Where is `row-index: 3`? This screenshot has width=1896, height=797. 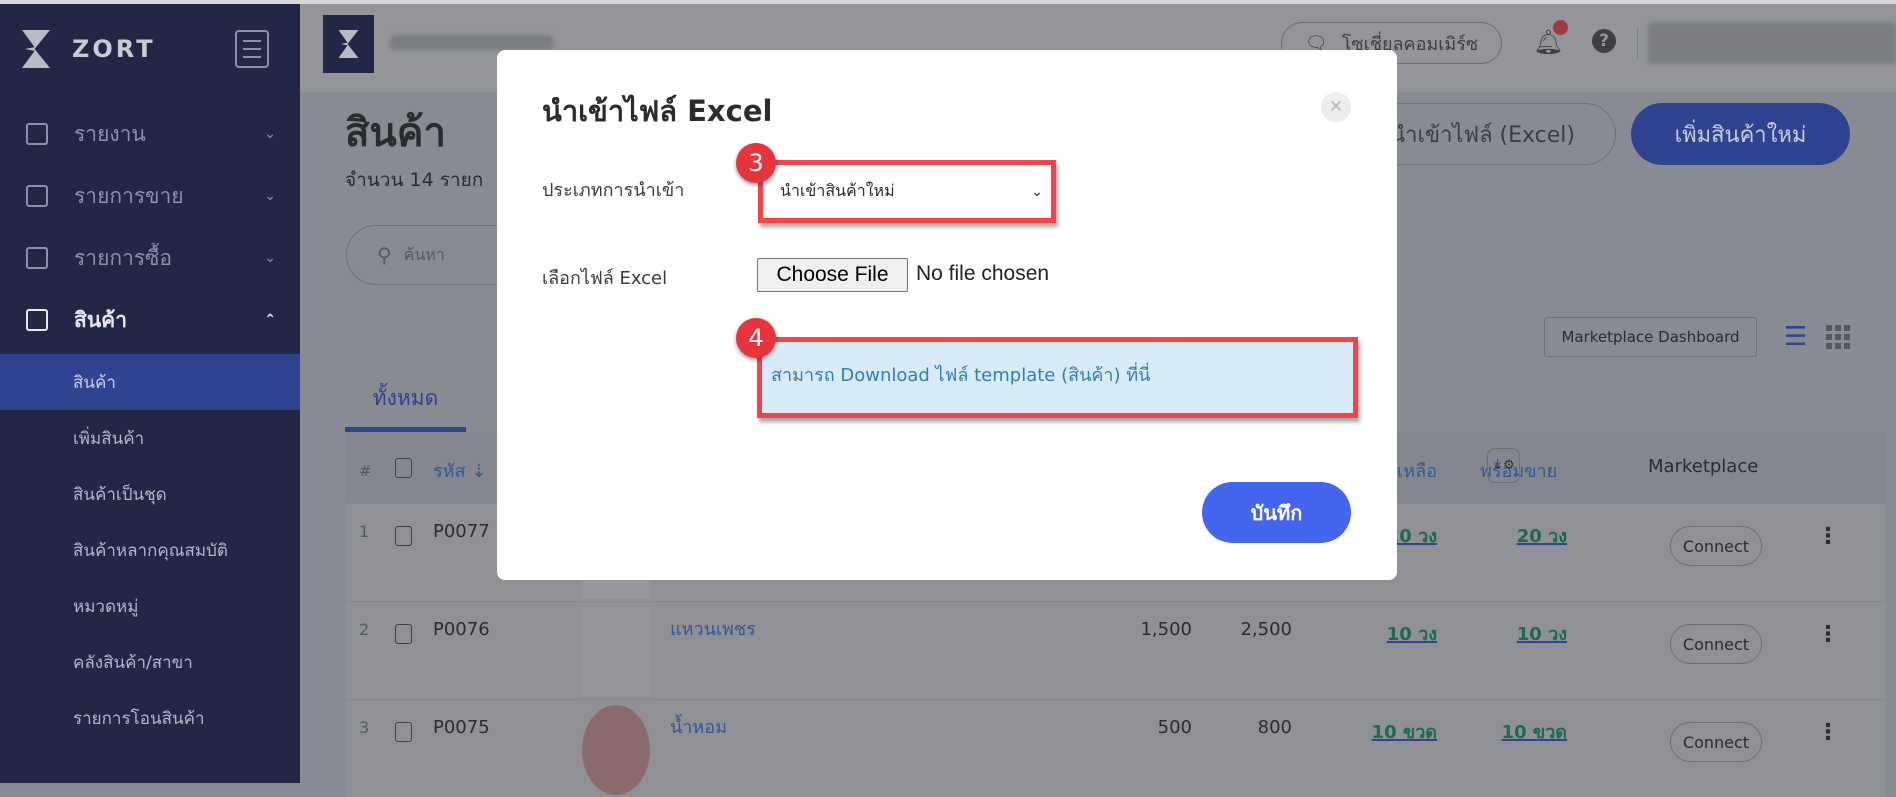 row-index: 3 is located at coordinates (364, 727).